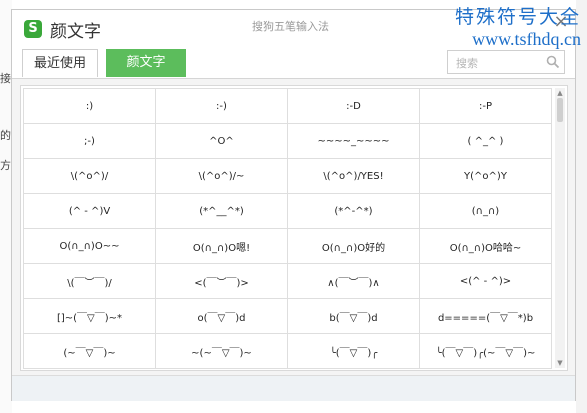  I want to click on kaomoji-cell: \(^o^)/, so click(89, 176).